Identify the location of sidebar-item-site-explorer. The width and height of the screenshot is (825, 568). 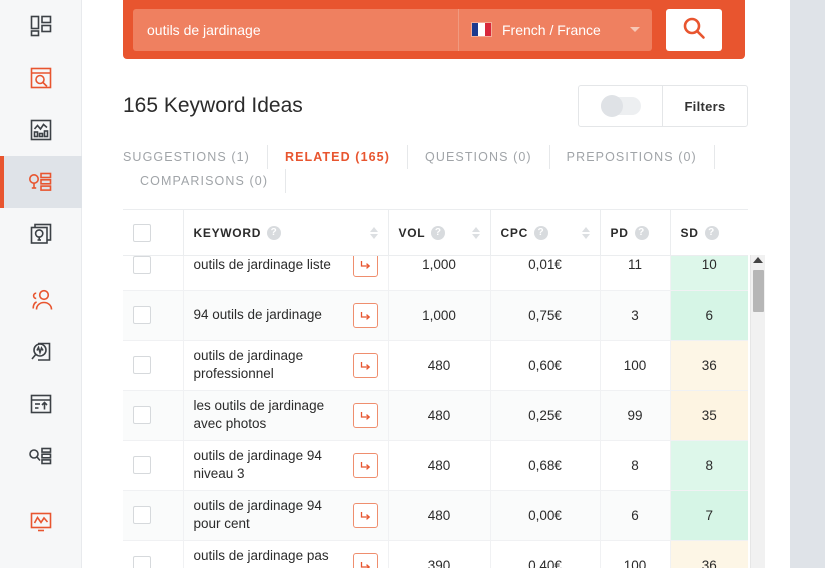
(41, 78).